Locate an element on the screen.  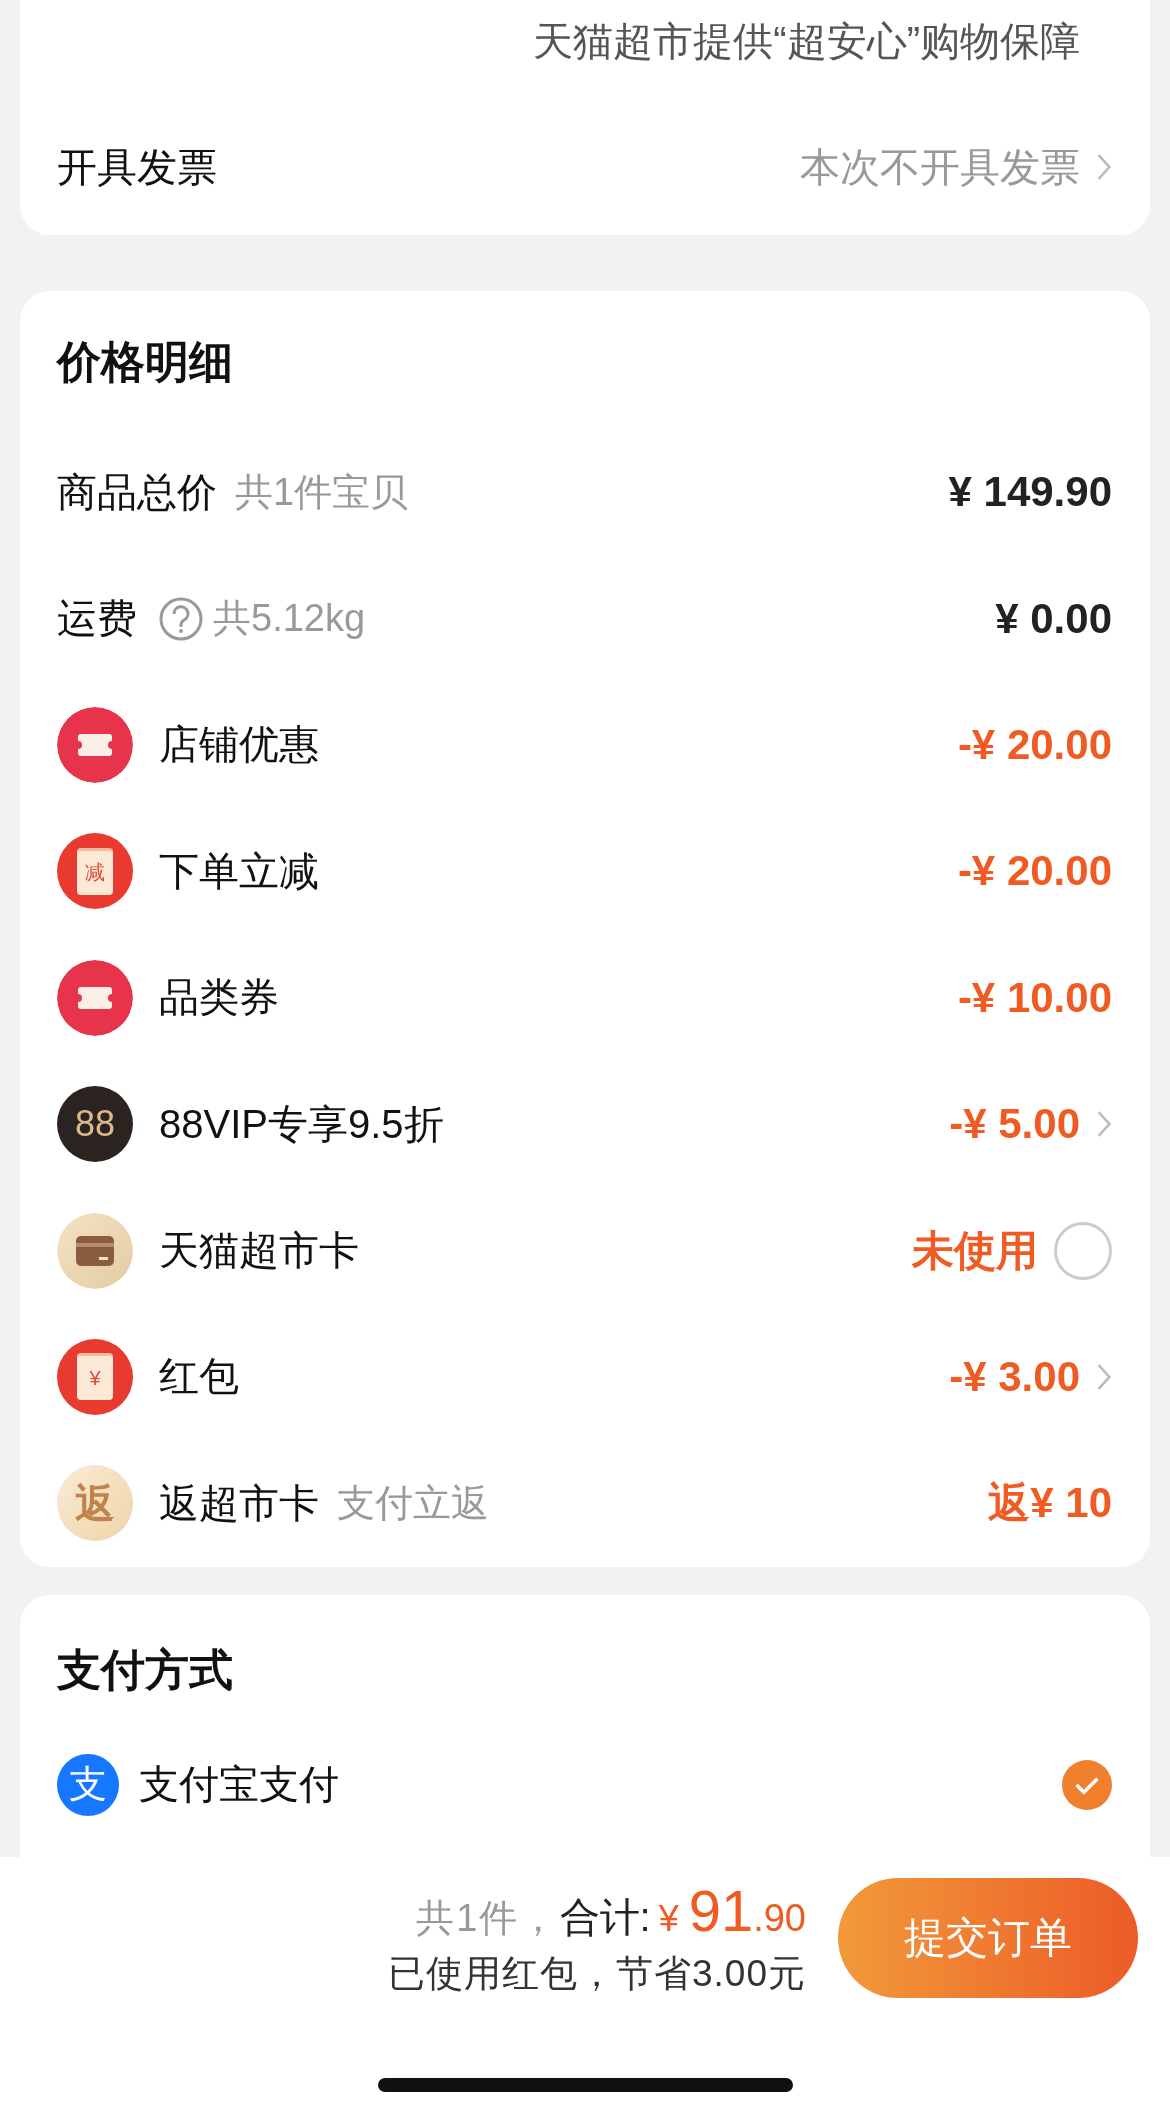
row-label: 返超市卡 is located at coordinates (239, 1503).